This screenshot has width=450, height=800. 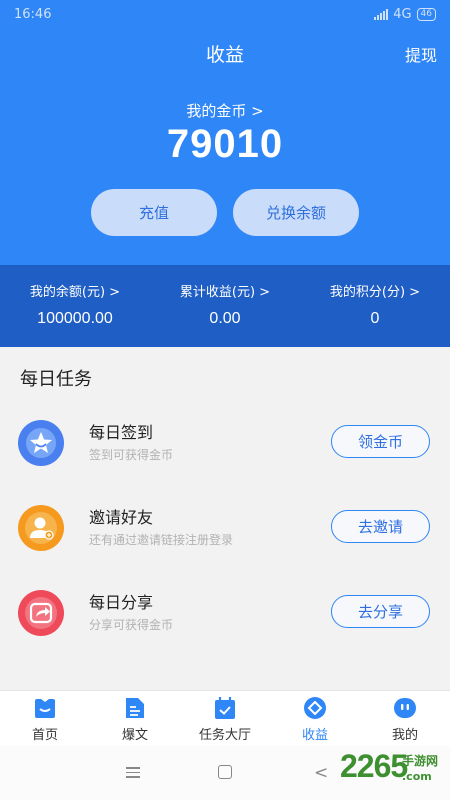 What do you see at coordinates (131, 625) in the screenshot?
I see `task-desc: 分享可获得金币` at bounding box center [131, 625].